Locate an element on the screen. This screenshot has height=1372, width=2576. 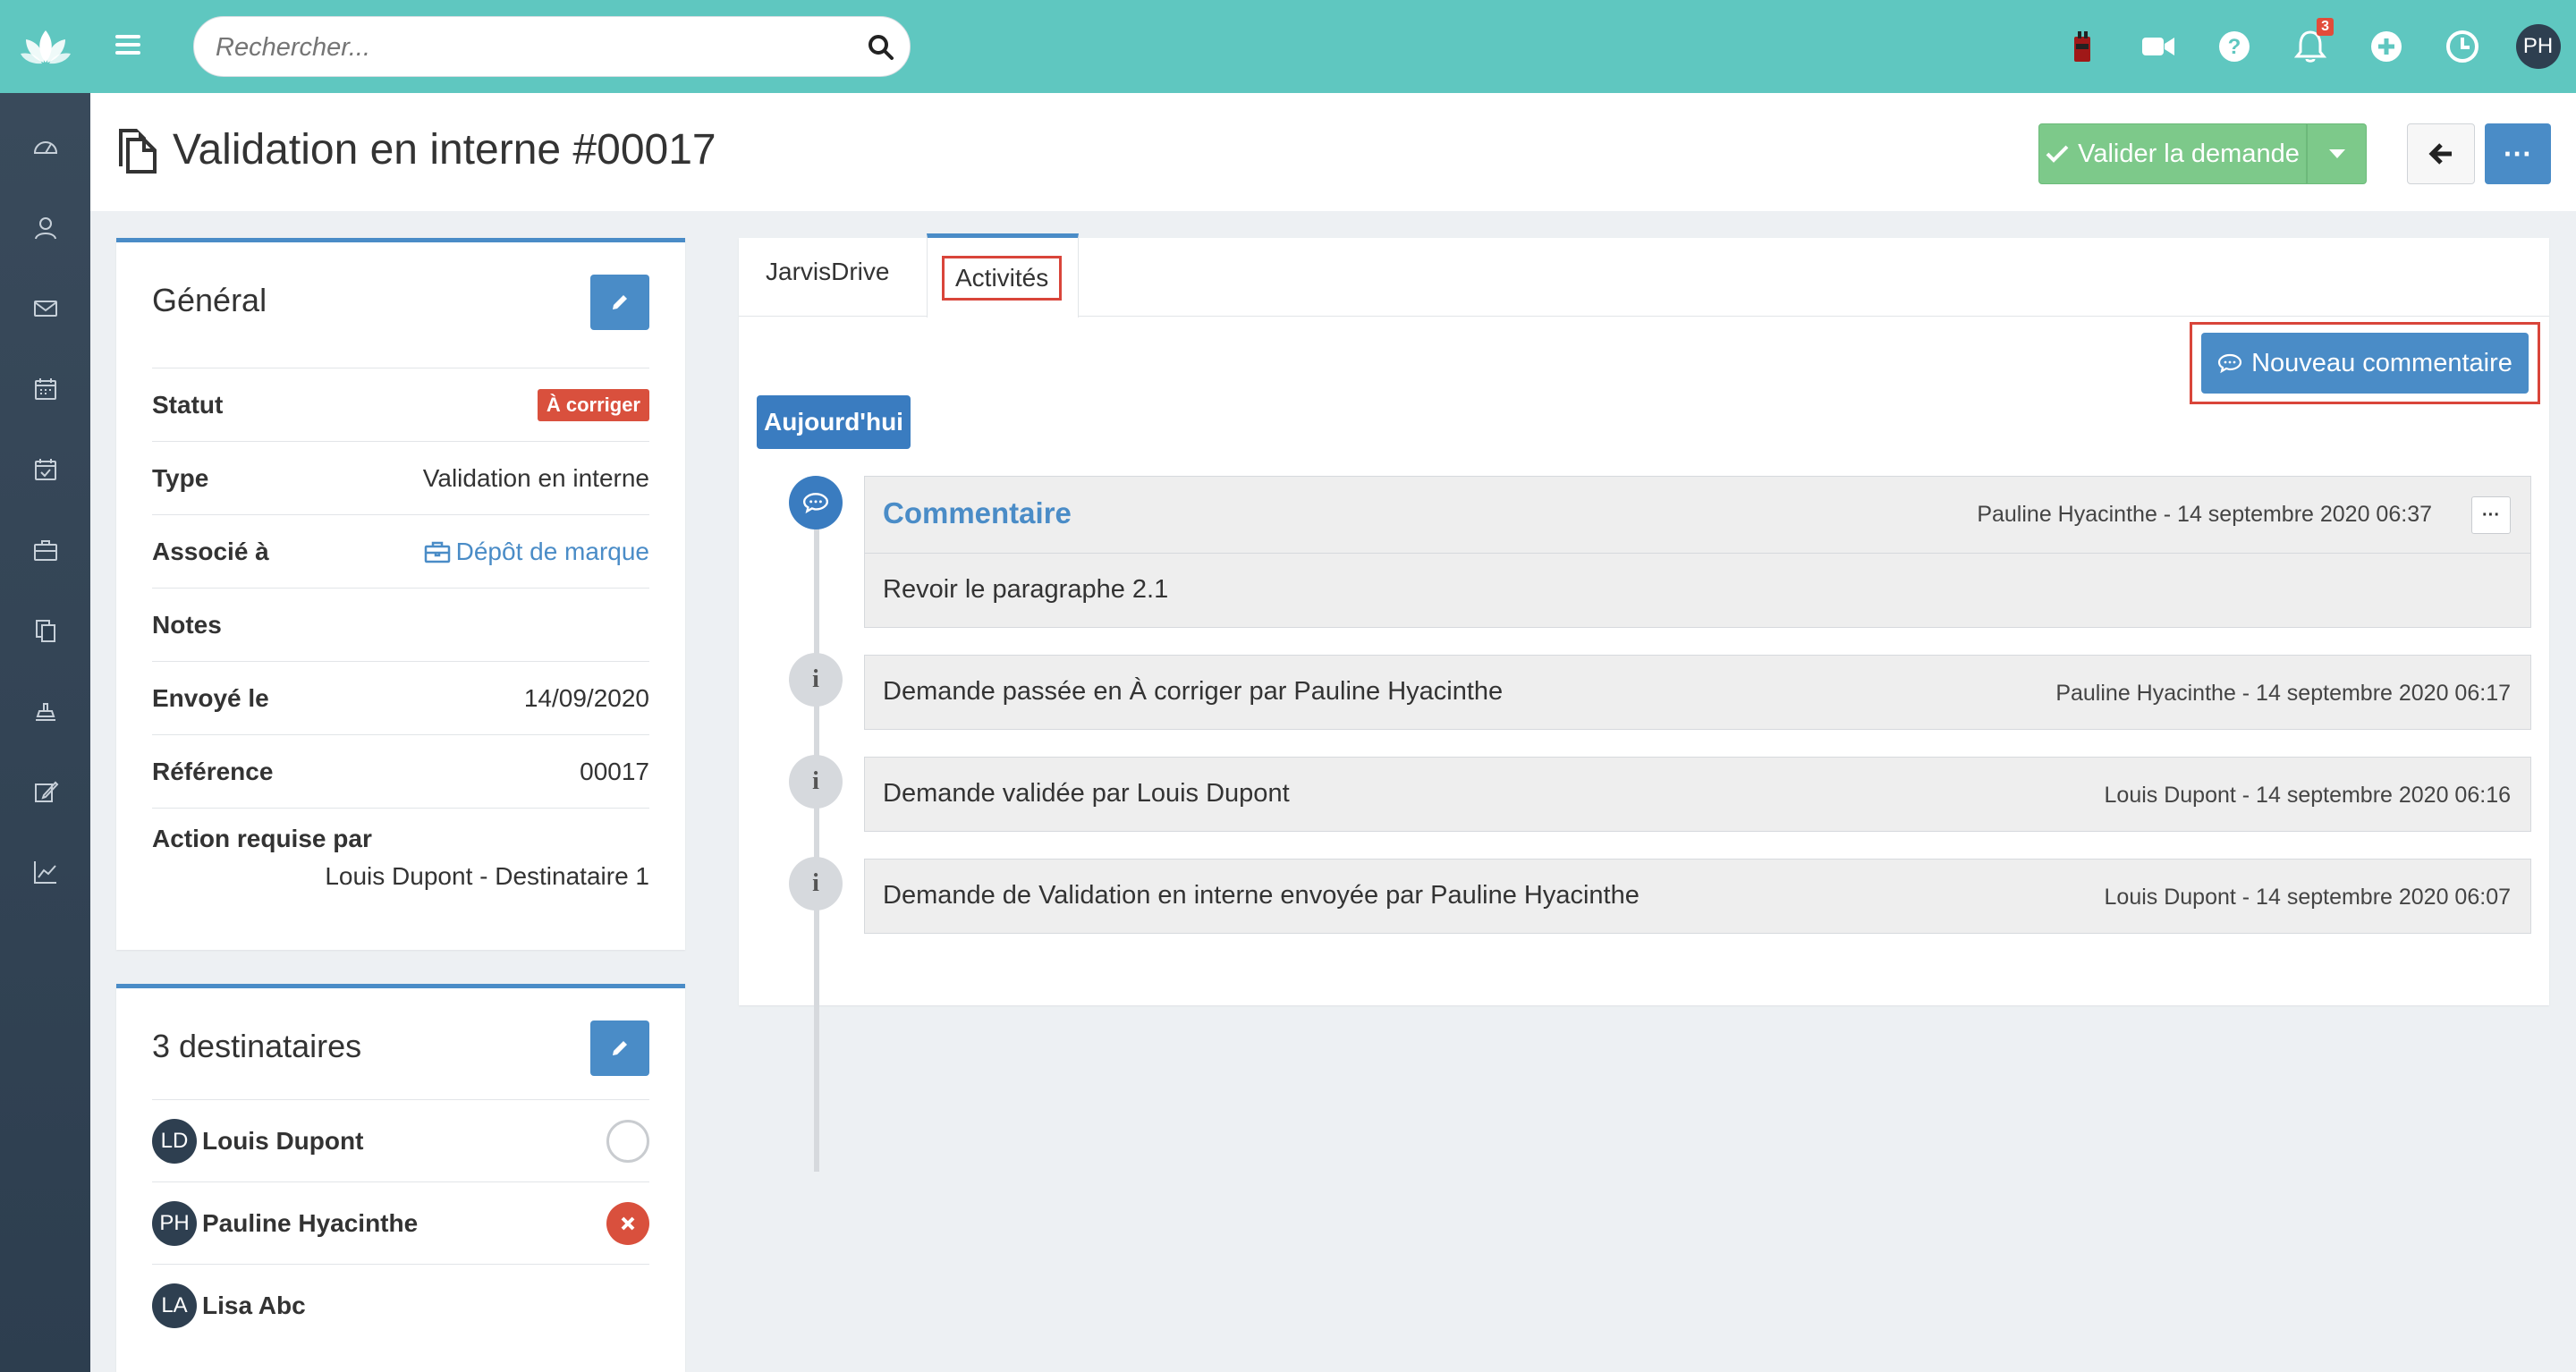
tab-bar: JarvisDrive Activités is located at coordinates (1644, 275).